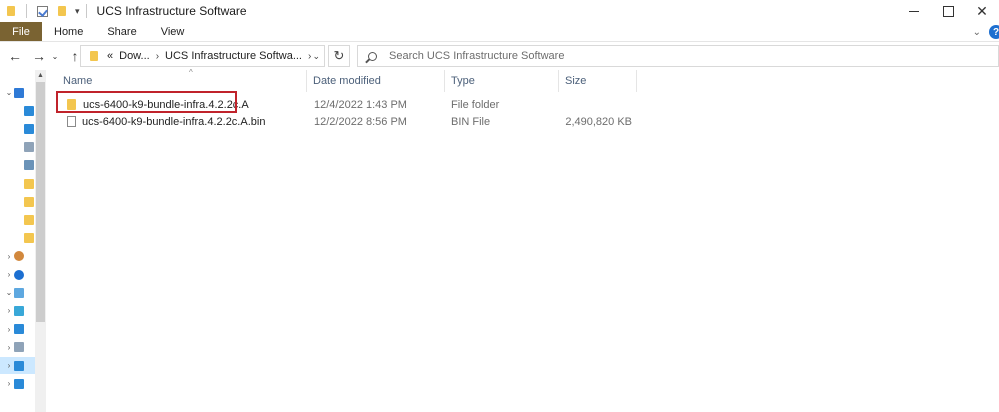 The image size is (999, 412). What do you see at coordinates (182, 80) in the screenshot?
I see `column-header-name: ^ Name` at bounding box center [182, 80].